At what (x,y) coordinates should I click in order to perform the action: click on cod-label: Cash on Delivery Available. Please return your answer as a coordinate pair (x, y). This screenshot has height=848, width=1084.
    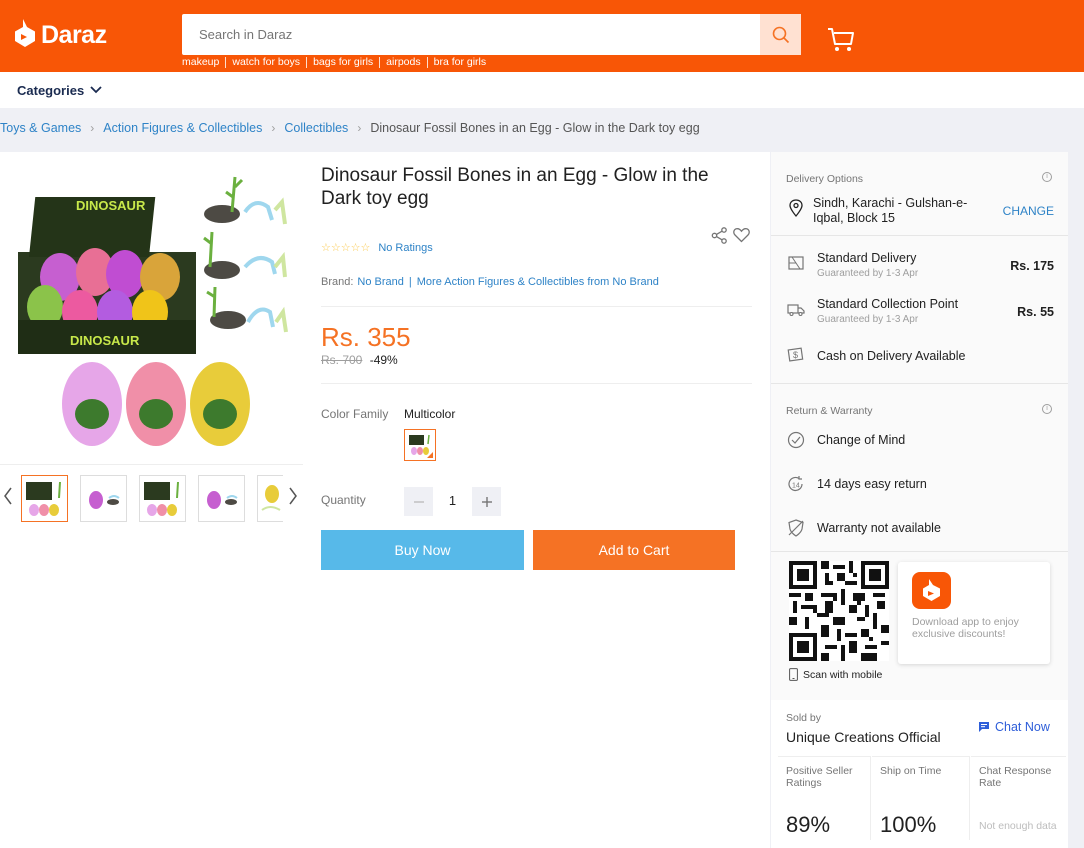
    Looking at the image, I should click on (891, 356).